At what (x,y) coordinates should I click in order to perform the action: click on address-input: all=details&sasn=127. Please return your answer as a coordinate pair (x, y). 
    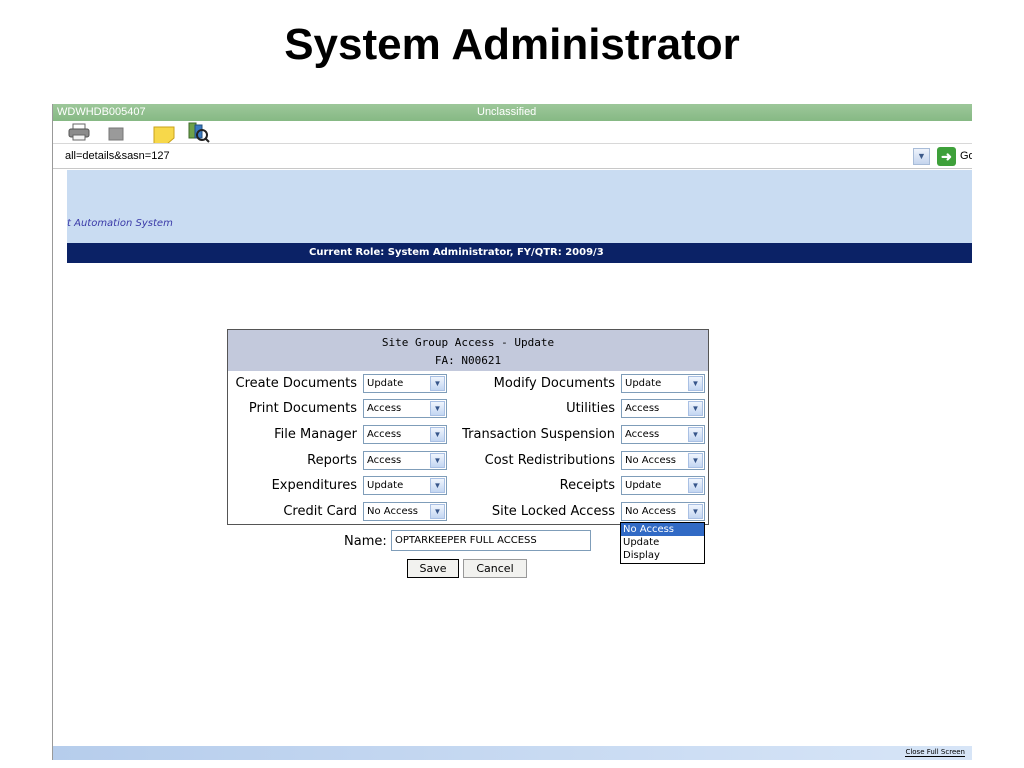
    Looking at the image, I should click on (117, 156).